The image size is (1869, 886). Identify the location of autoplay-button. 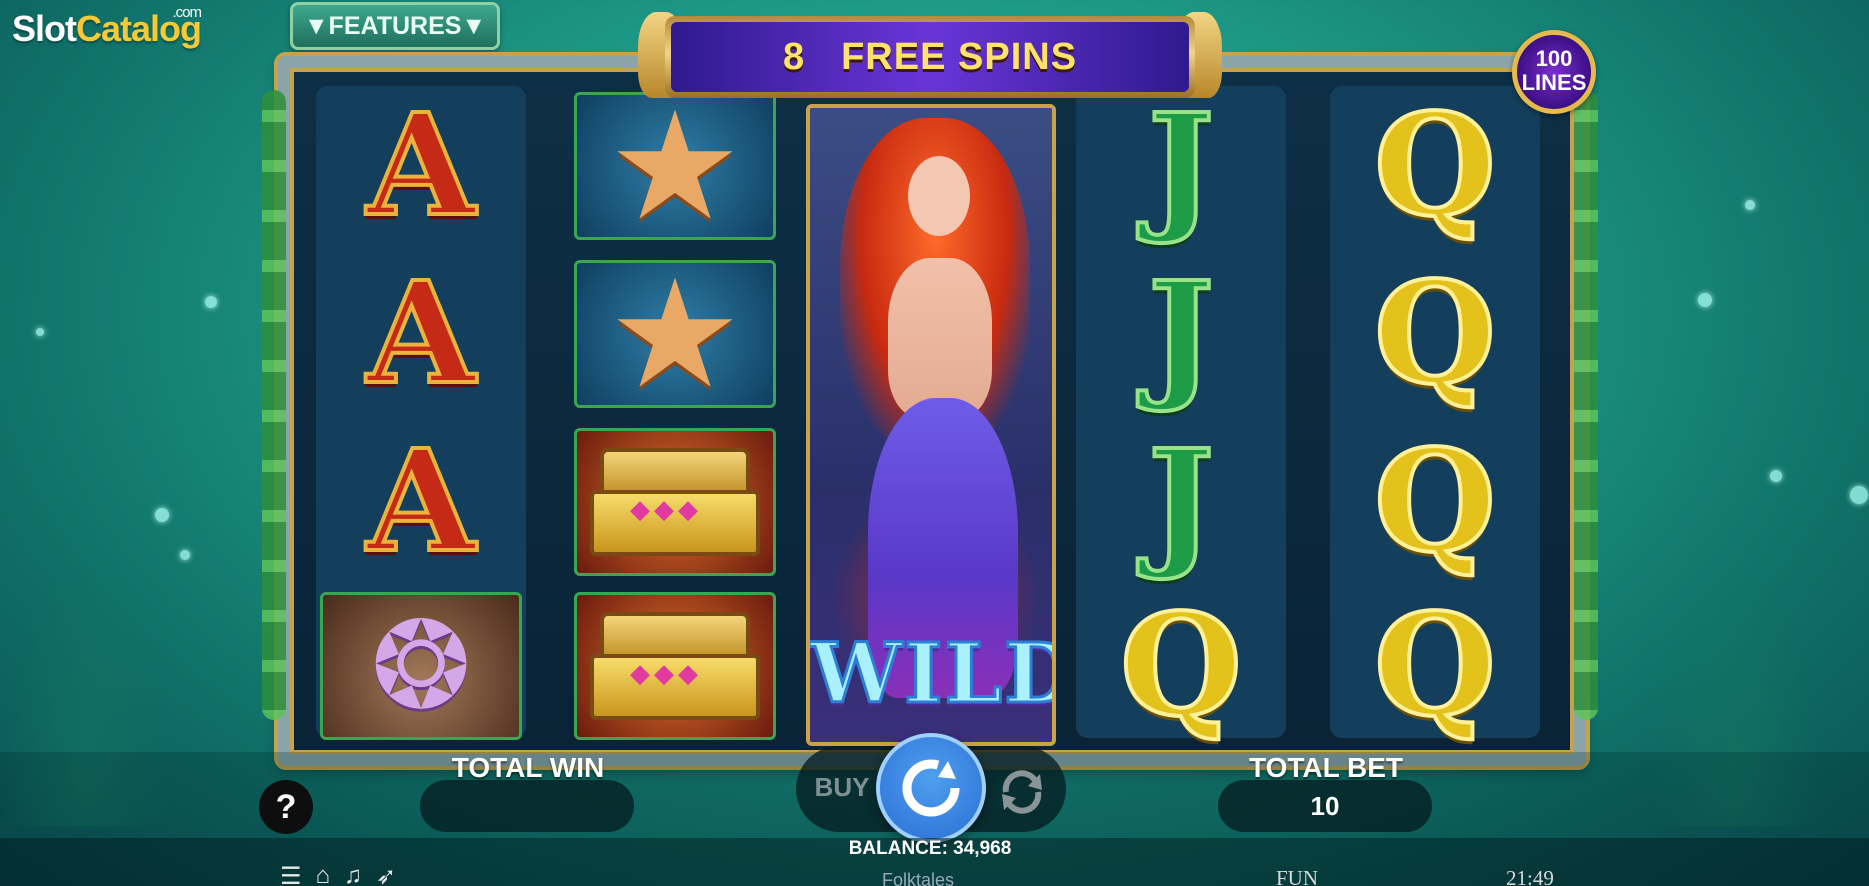
(1022, 792).